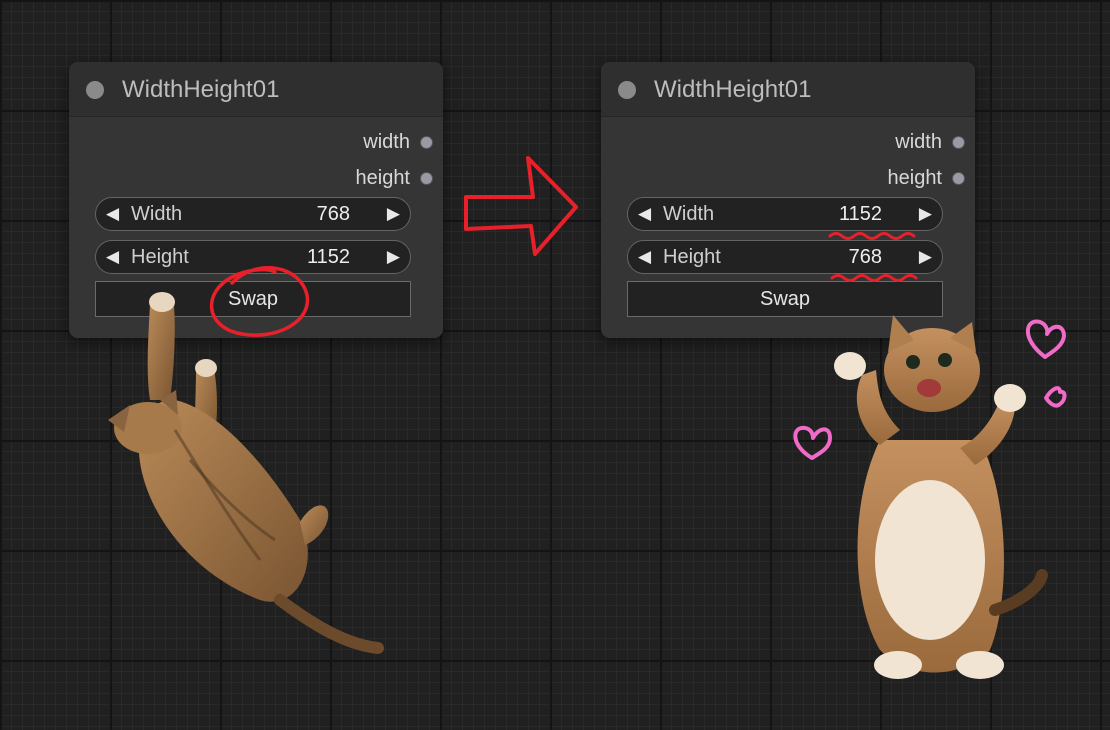 This screenshot has width=1110, height=730. What do you see at coordinates (941, 497) in the screenshot?
I see `happy-cat-image` at bounding box center [941, 497].